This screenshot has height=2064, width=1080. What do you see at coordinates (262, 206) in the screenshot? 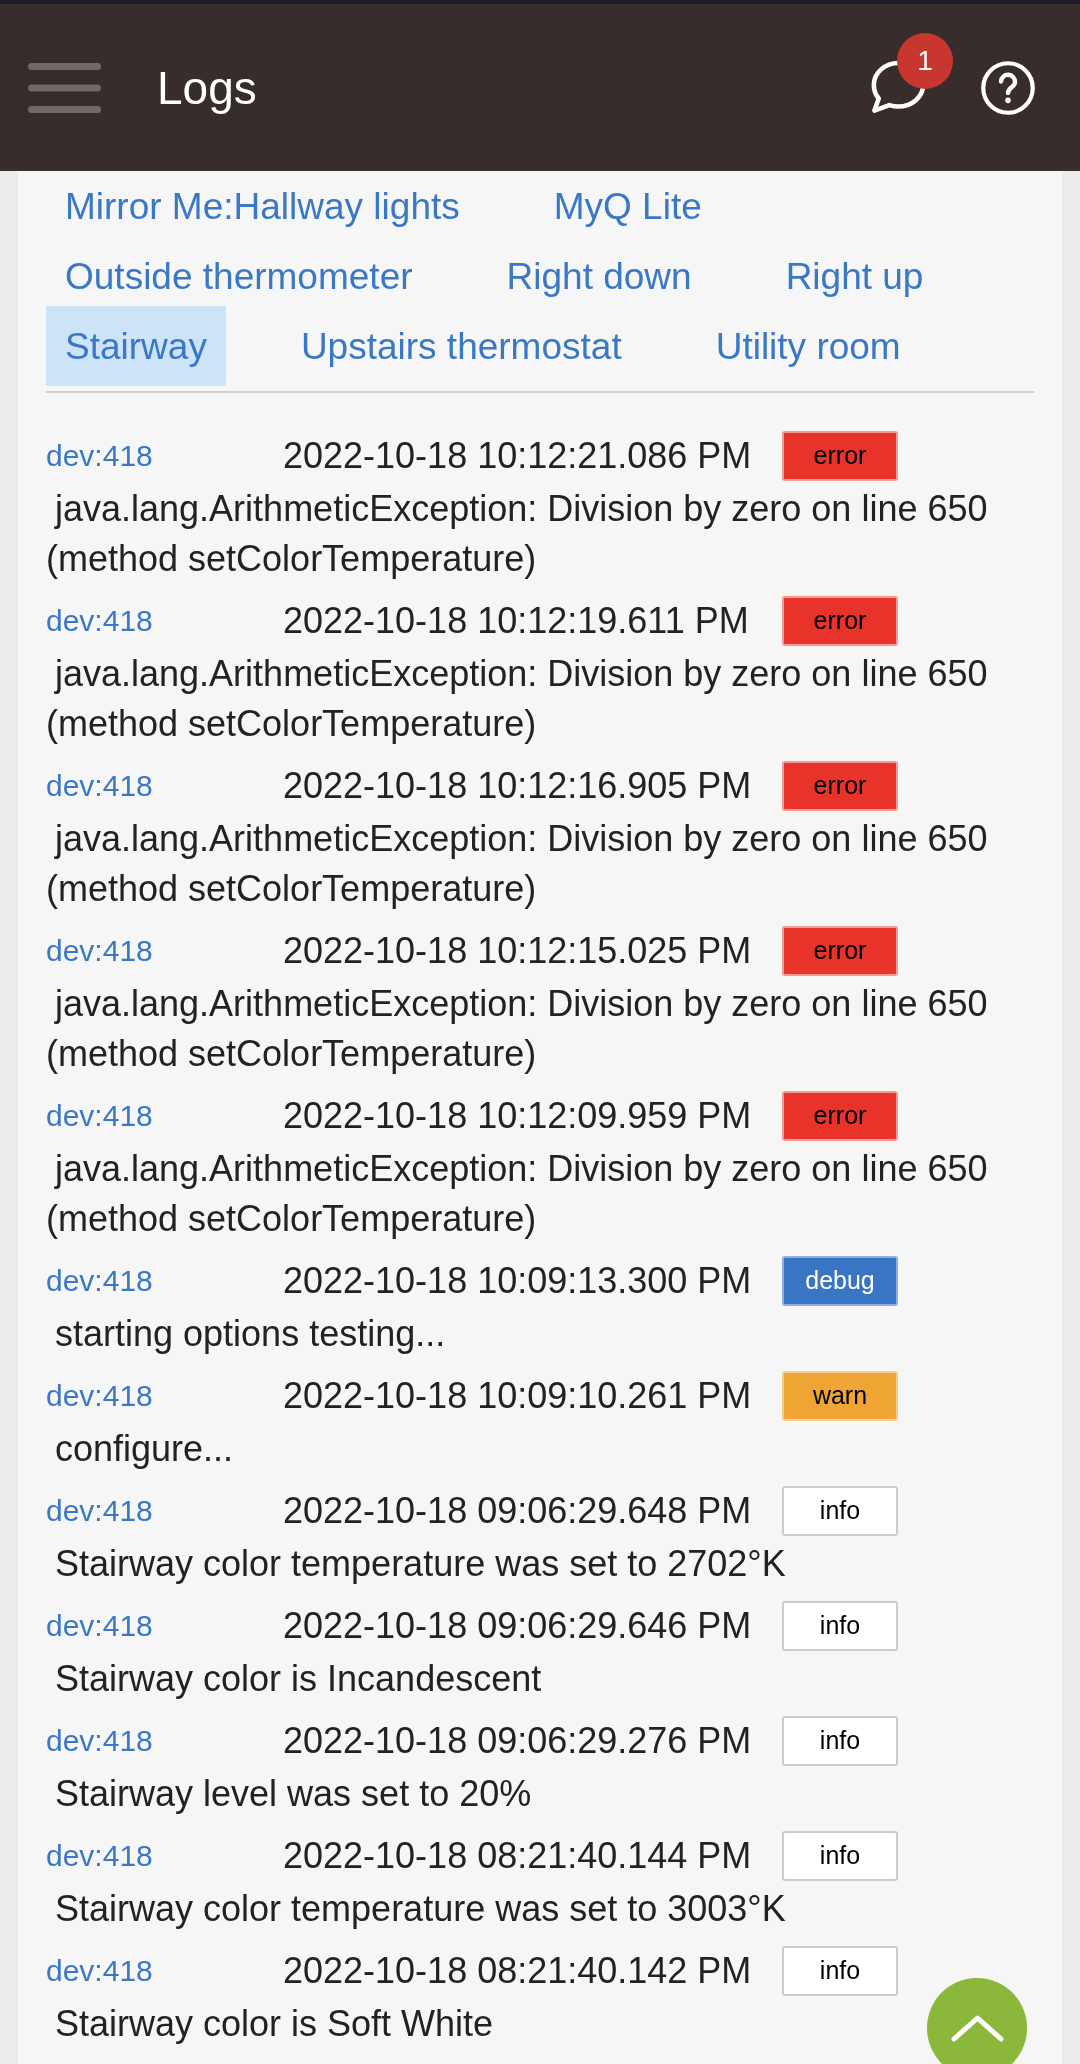
I see `device-tab: Mirror Me:Hallway lights` at bounding box center [262, 206].